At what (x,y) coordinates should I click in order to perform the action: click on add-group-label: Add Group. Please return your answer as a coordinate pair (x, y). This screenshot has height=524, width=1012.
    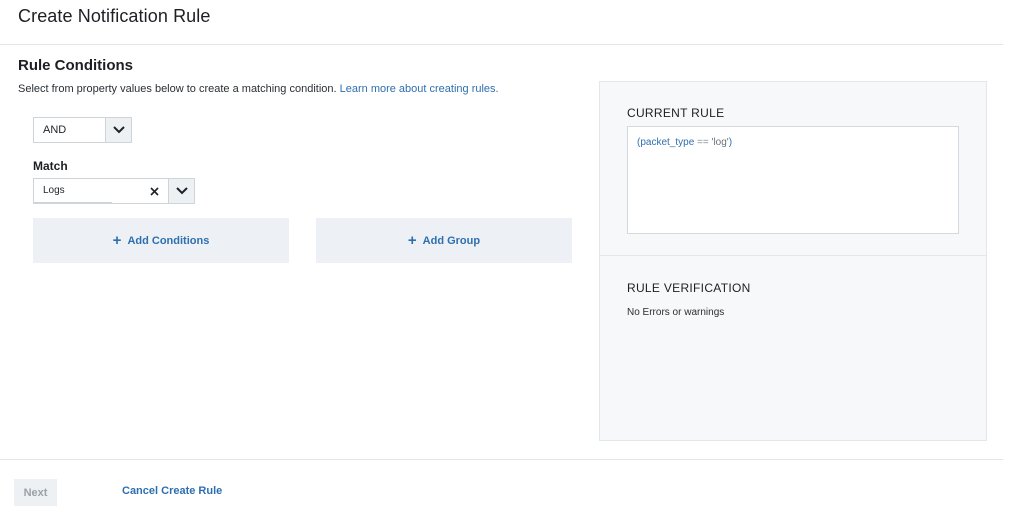
    Looking at the image, I should click on (451, 240).